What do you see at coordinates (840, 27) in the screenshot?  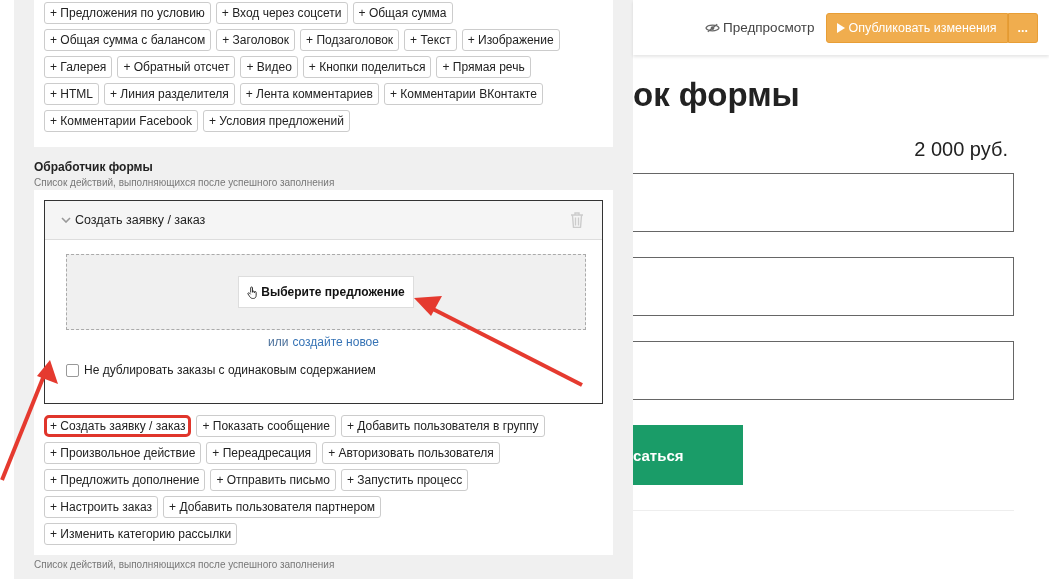 I see `play-icon` at bounding box center [840, 27].